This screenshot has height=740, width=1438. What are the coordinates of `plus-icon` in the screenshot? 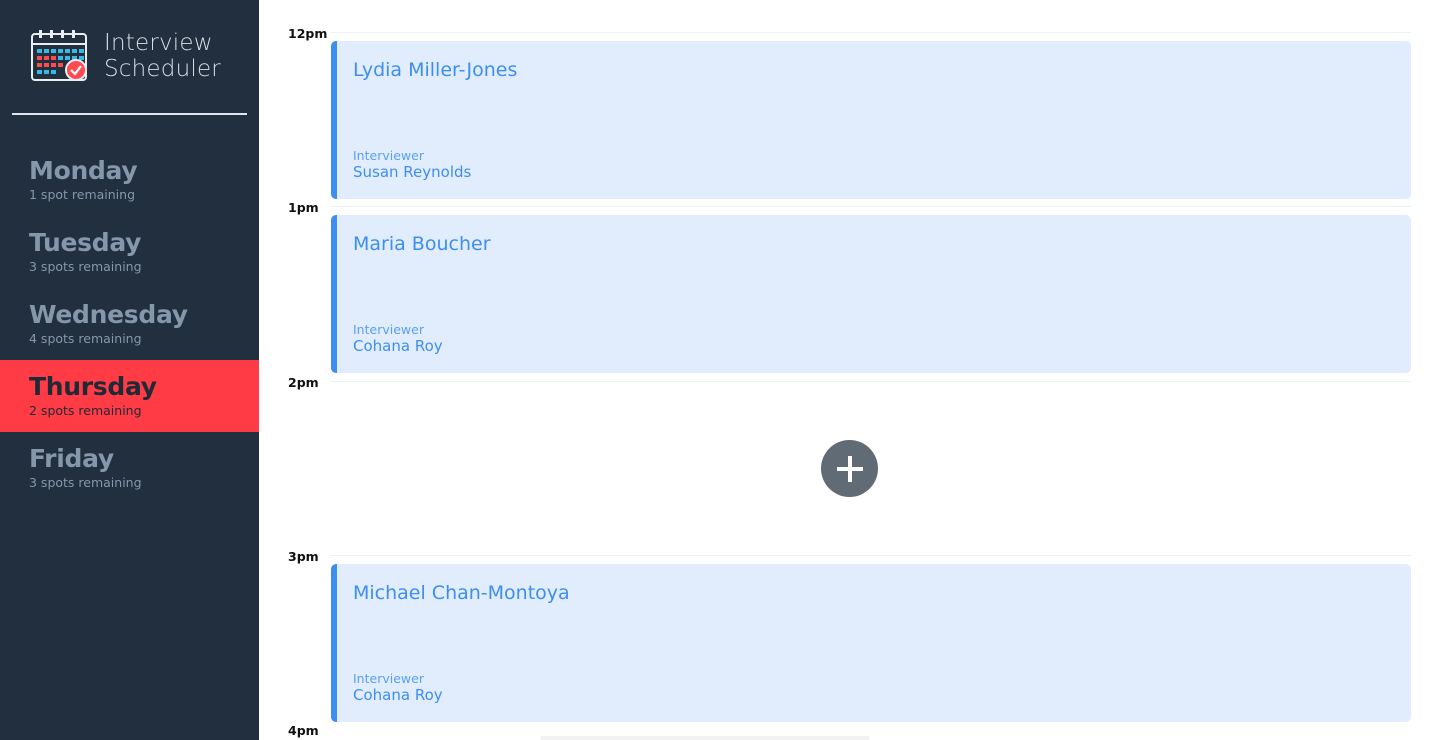 It's located at (849, 468).